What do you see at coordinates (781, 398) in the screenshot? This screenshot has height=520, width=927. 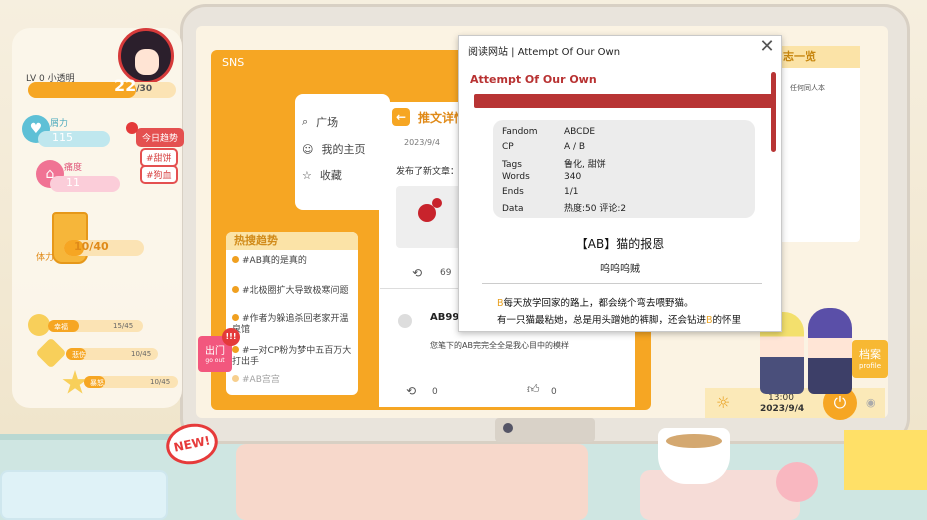 I see `clock-time: 13:00` at bounding box center [781, 398].